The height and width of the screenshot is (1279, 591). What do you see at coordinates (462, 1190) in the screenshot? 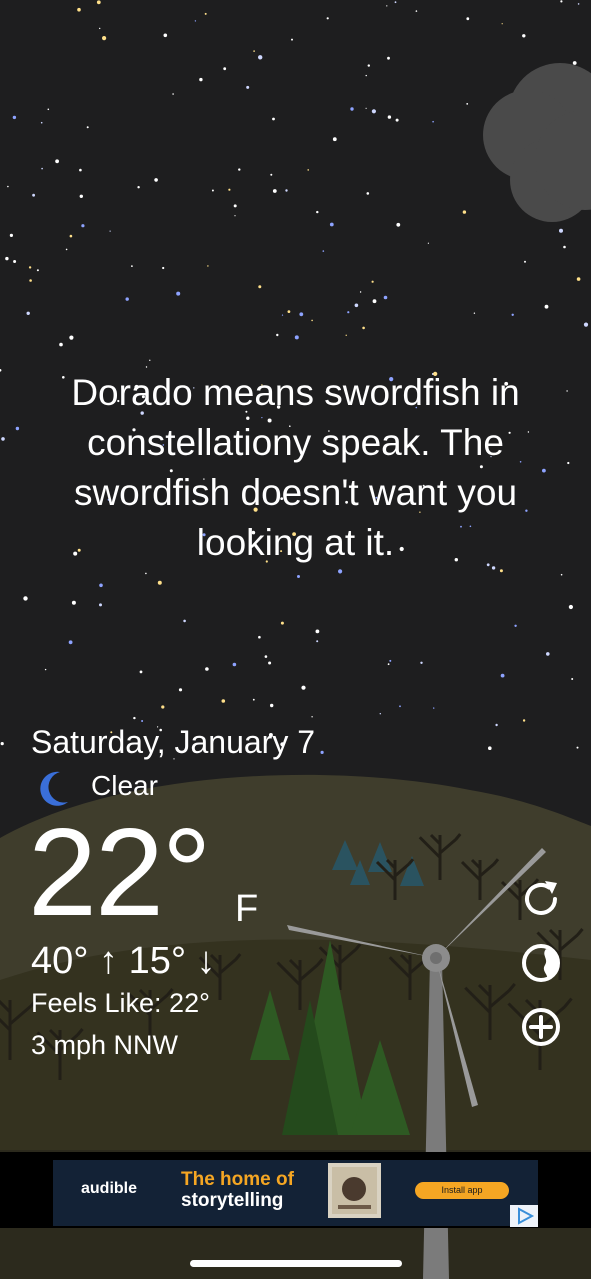
I see `install-app-button: Install app` at bounding box center [462, 1190].